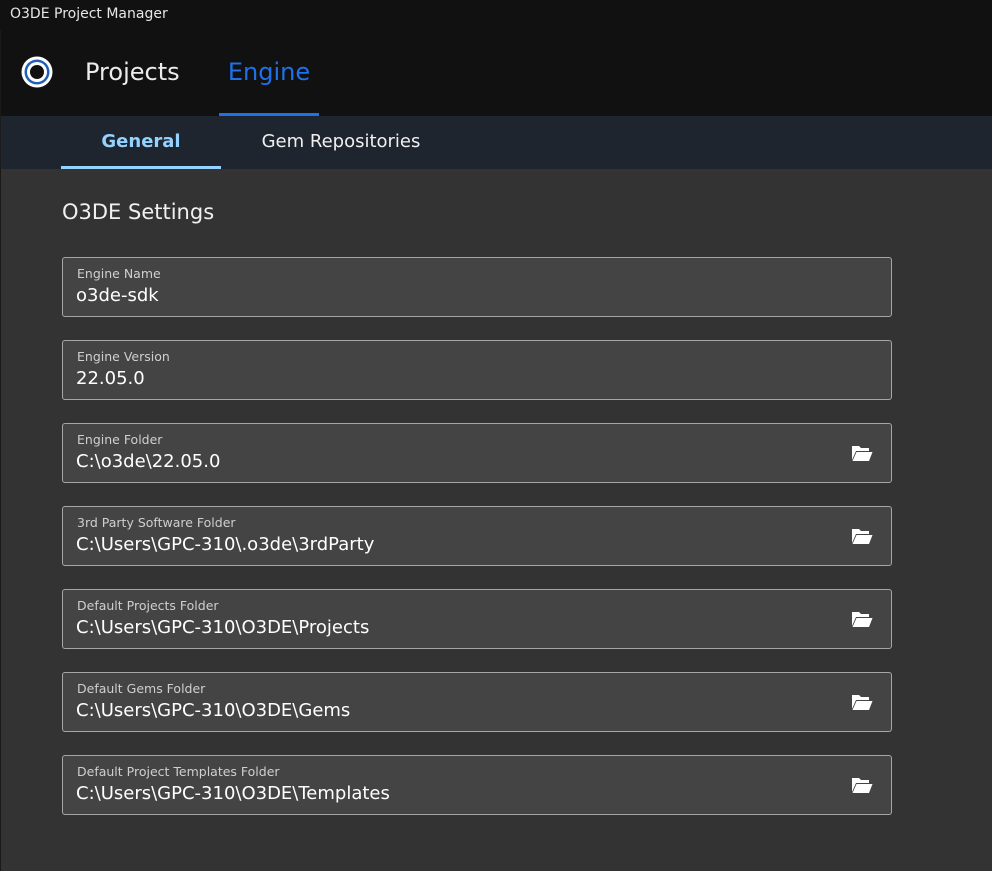  What do you see at coordinates (141, 688) in the screenshot?
I see `field-label: Default Gems Folder` at bounding box center [141, 688].